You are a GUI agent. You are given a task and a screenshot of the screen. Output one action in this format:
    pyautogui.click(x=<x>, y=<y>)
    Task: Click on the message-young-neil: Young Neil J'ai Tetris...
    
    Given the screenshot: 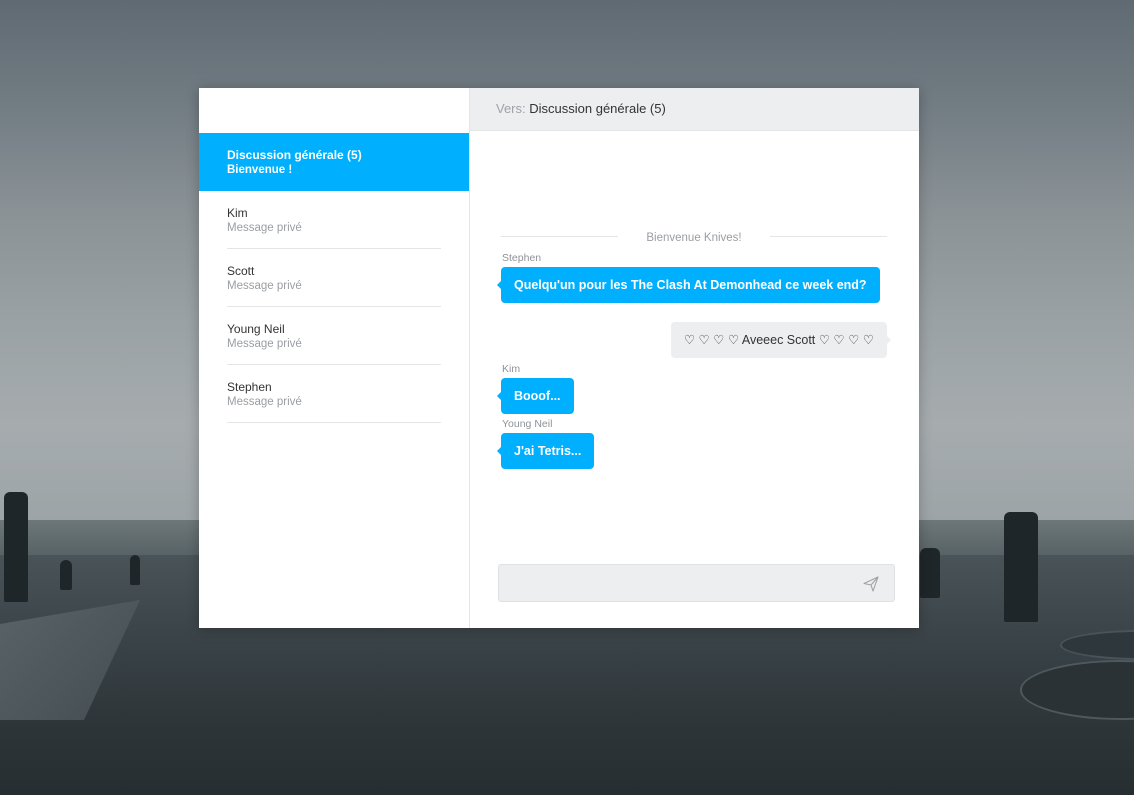 What is the action you would take?
    pyautogui.click(x=545, y=443)
    